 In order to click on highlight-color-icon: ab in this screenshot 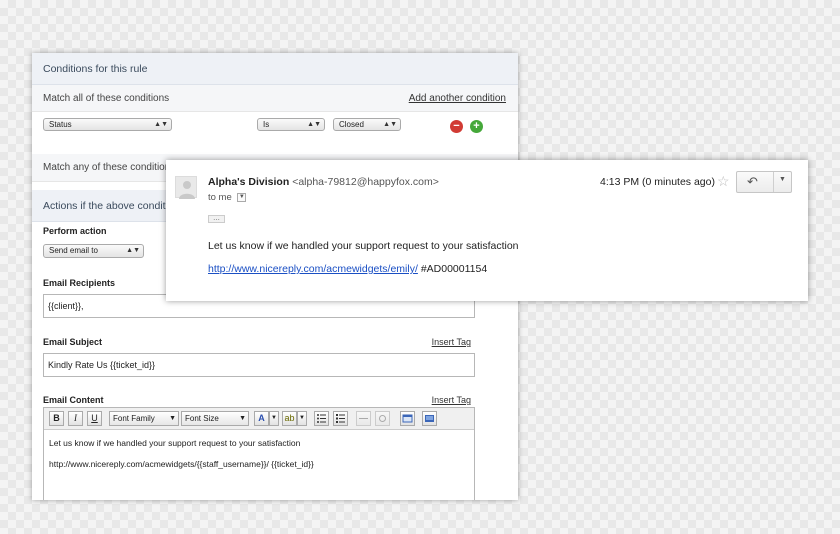, I will do `click(289, 418)`.